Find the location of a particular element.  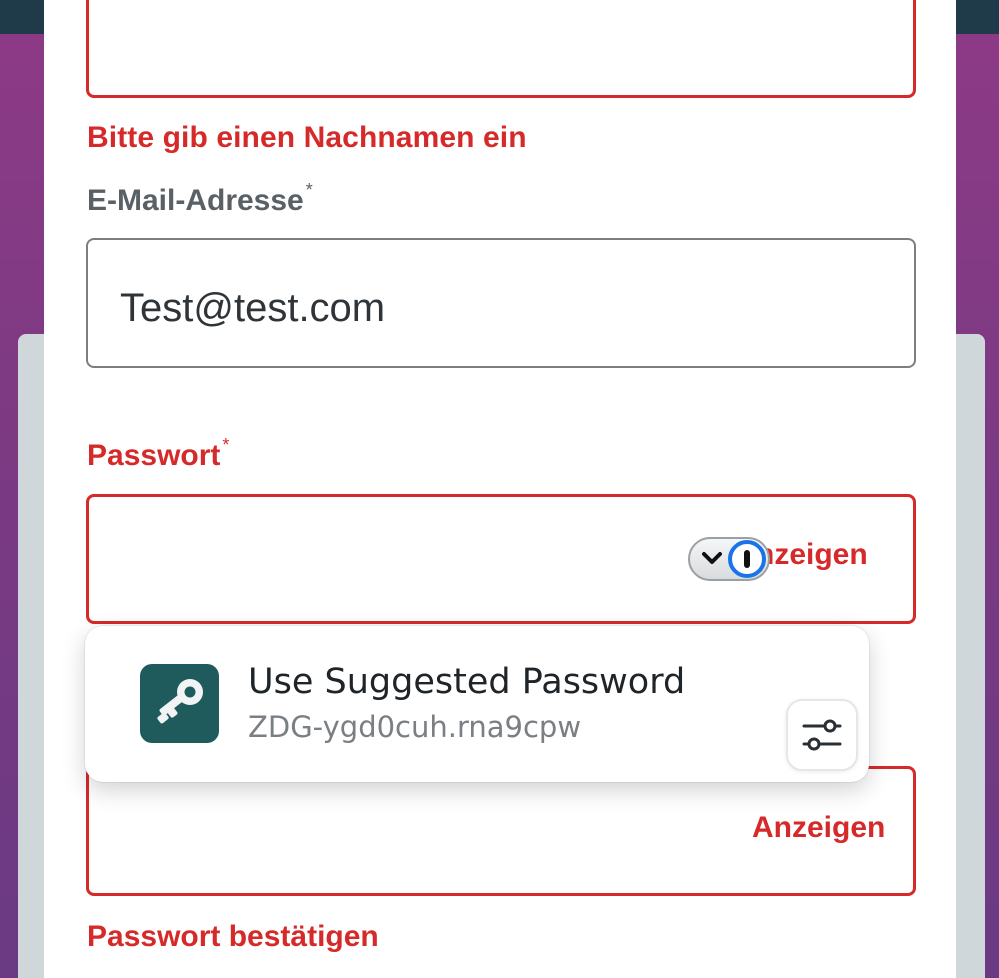

password-label: Passwort * is located at coordinates (158, 454).